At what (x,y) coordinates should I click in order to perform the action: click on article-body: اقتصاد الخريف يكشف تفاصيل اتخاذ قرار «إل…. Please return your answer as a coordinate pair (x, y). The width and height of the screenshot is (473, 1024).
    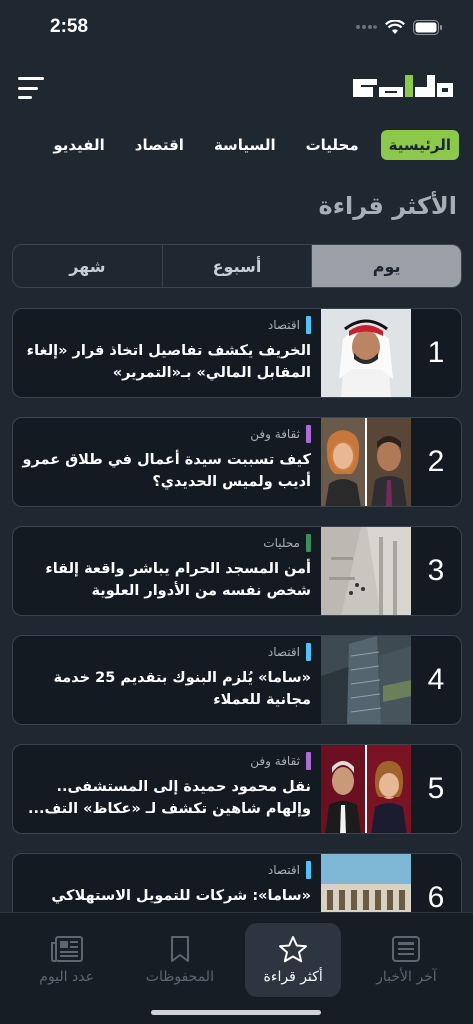
    Looking at the image, I should click on (166, 353).